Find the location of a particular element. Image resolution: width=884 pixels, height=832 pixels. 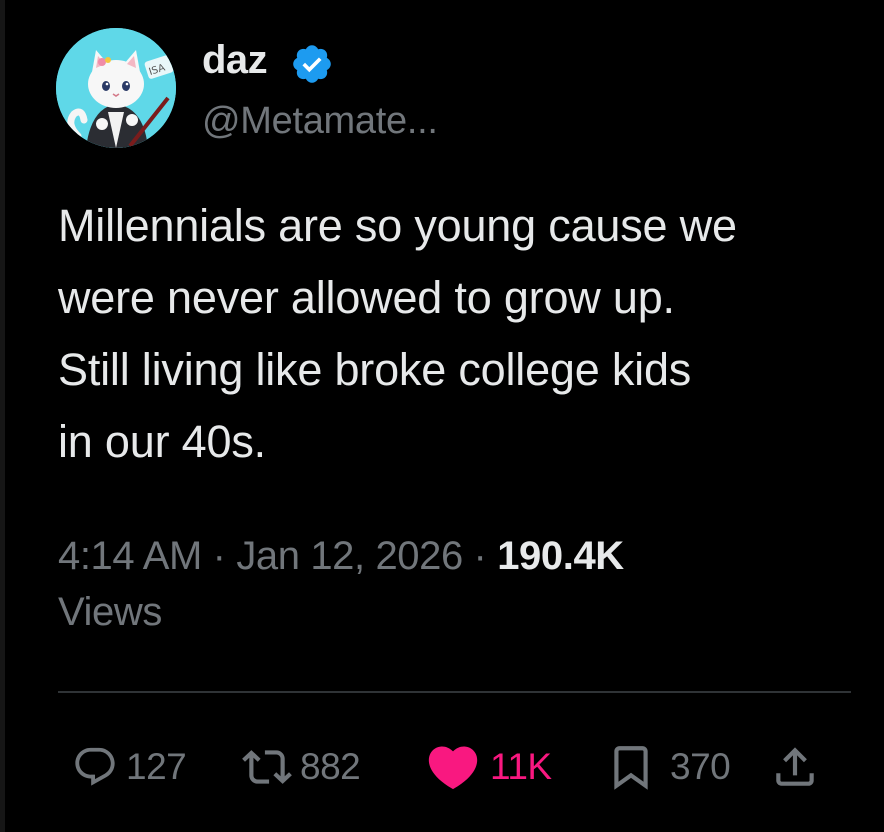

white-cat-avatar-icon: ISA is located at coordinates (116, 88).